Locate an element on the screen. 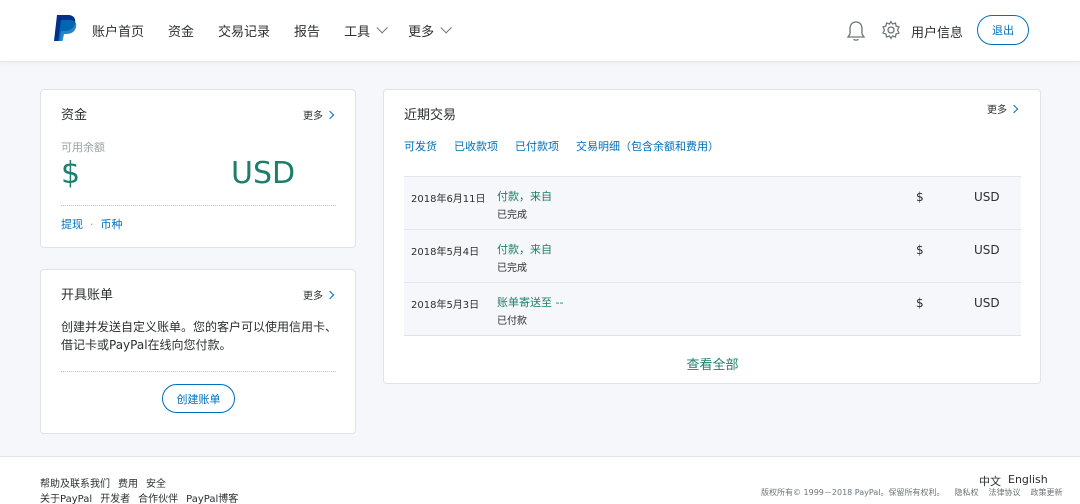 Image resolution: width=1080 pixels, height=504 pixels. invoice-description: 创建并发送自定义账单。您的客户可以使用信用卡、借记卡或PayPal在线向您付款。 is located at coordinates (199, 336).